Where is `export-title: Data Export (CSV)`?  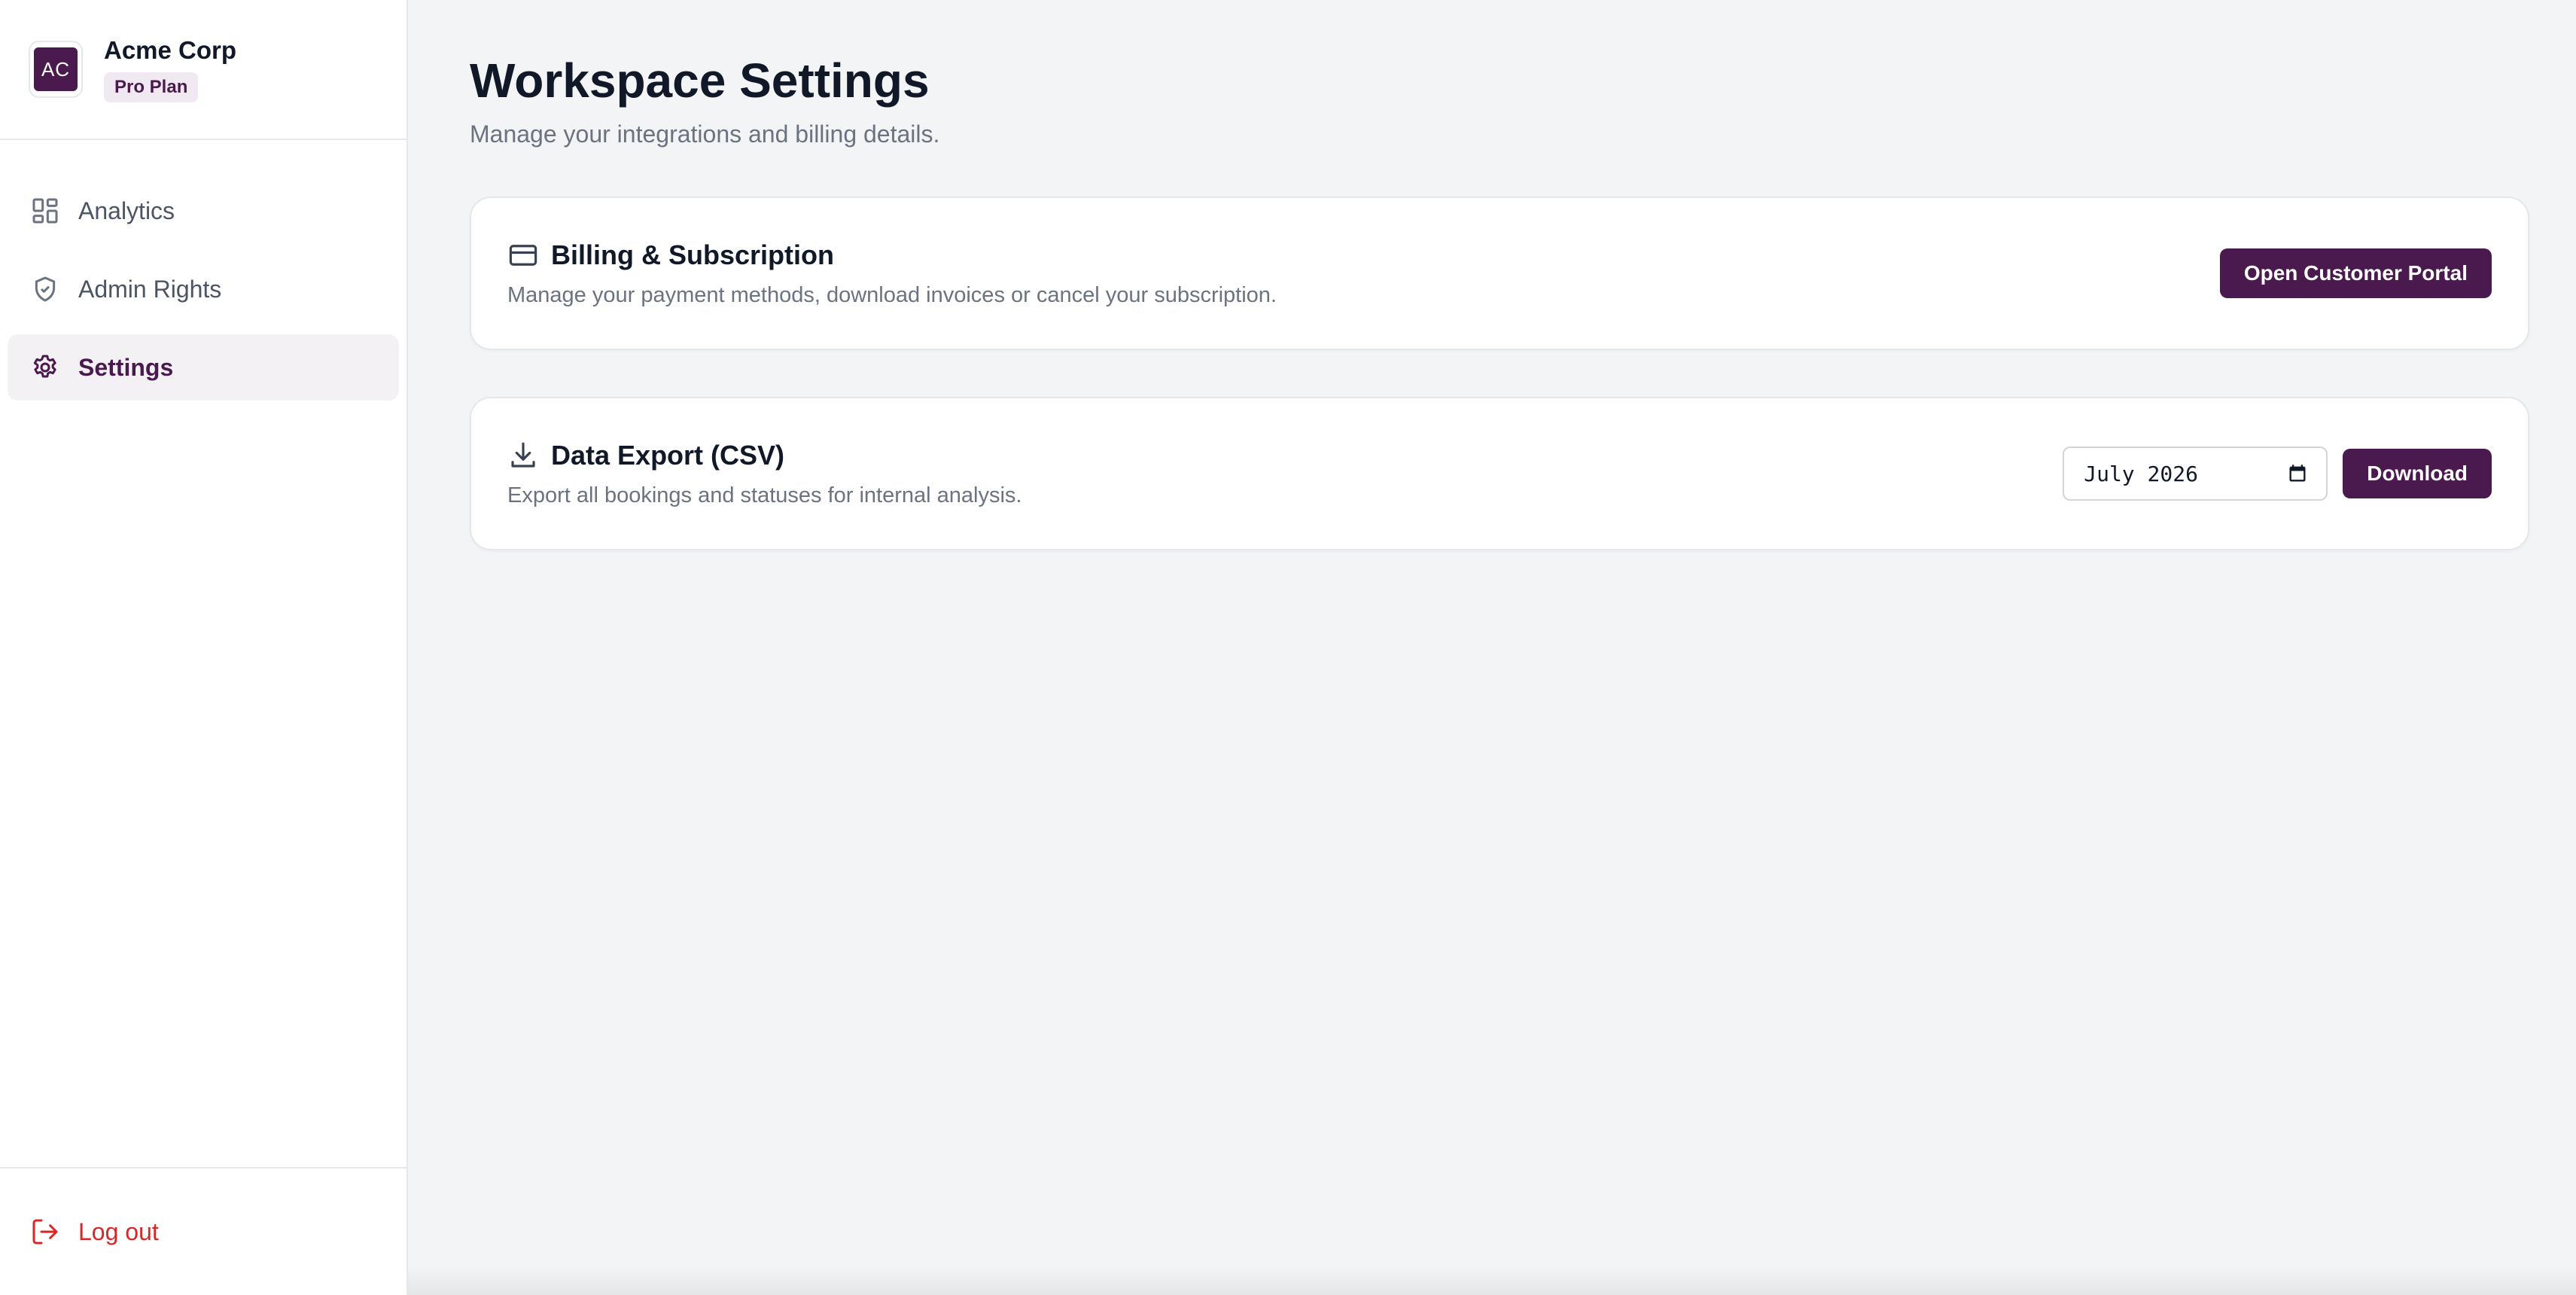
export-title: Data Export (CSV) is located at coordinates (668, 455).